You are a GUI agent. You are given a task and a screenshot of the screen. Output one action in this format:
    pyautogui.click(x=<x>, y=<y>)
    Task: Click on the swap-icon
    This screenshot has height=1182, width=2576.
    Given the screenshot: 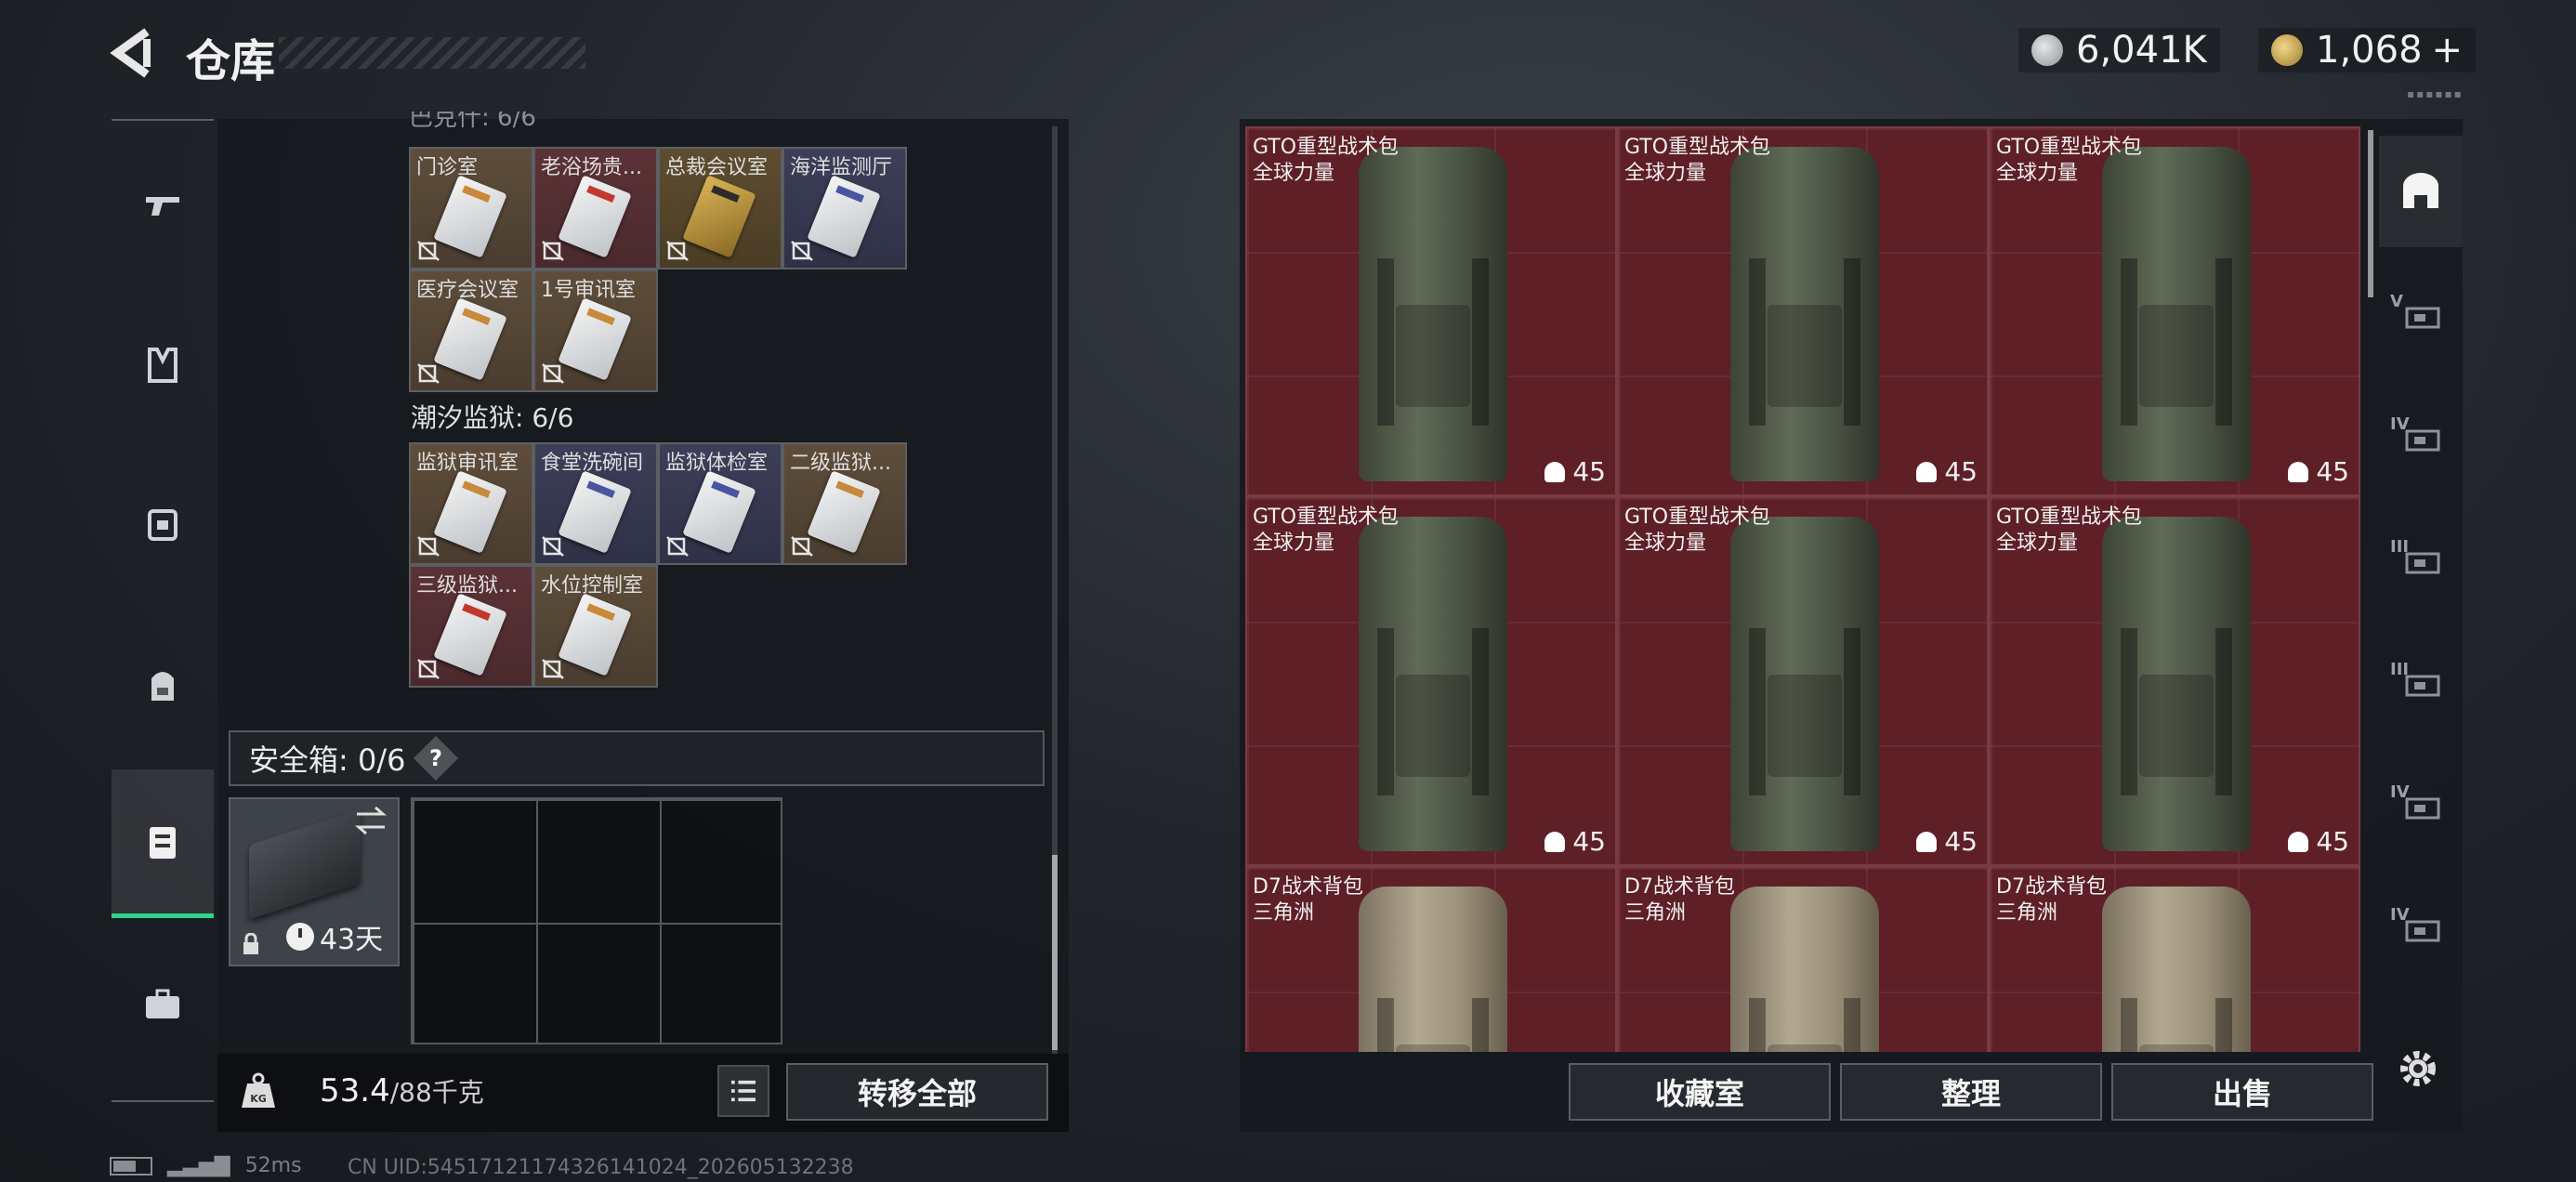 What is the action you would take?
    pyautogui.click(x=370, y=820)
    